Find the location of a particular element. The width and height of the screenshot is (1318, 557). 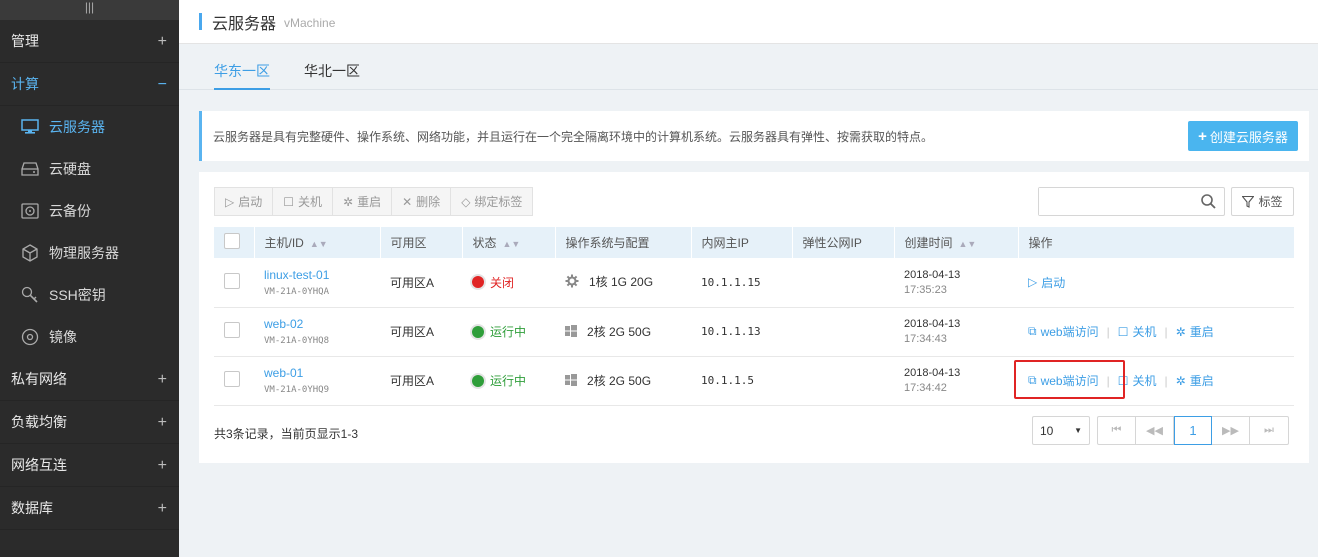

prev-page-button: ◀◀ is located at coordinates (1155, 430).